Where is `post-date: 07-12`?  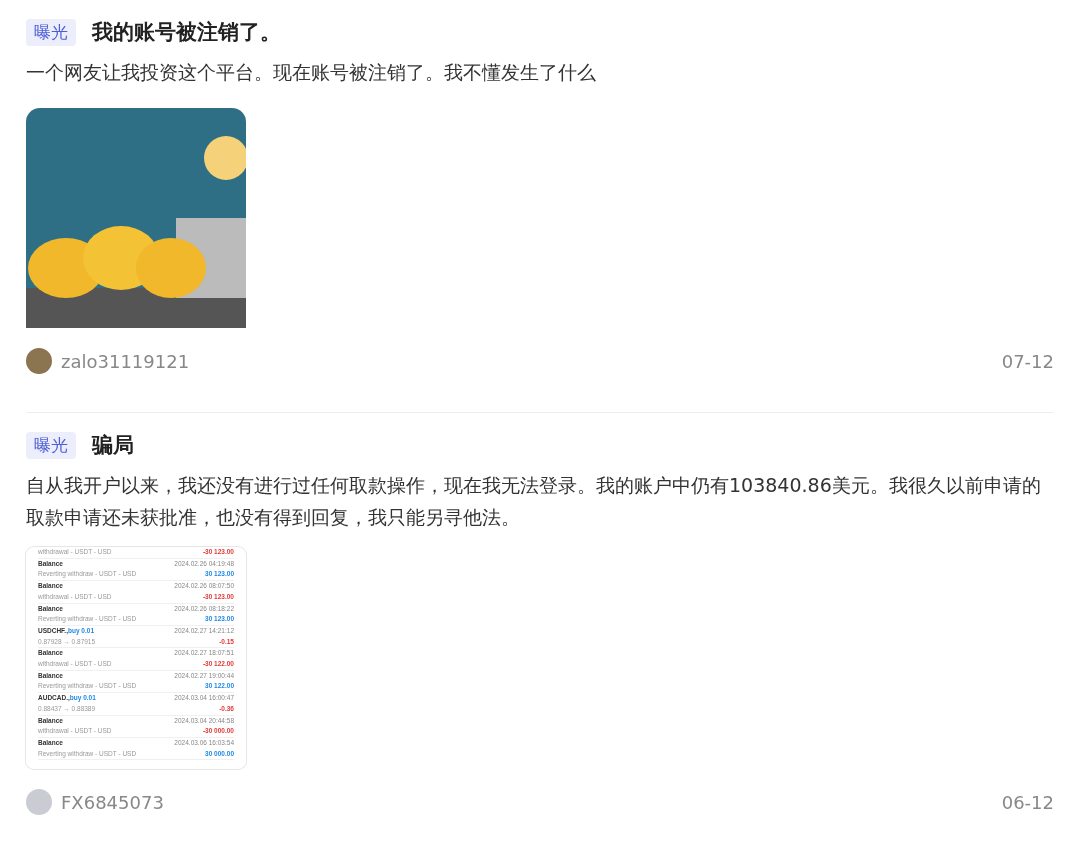 post-date: 07-12 is located at coordinates (1027, 361).